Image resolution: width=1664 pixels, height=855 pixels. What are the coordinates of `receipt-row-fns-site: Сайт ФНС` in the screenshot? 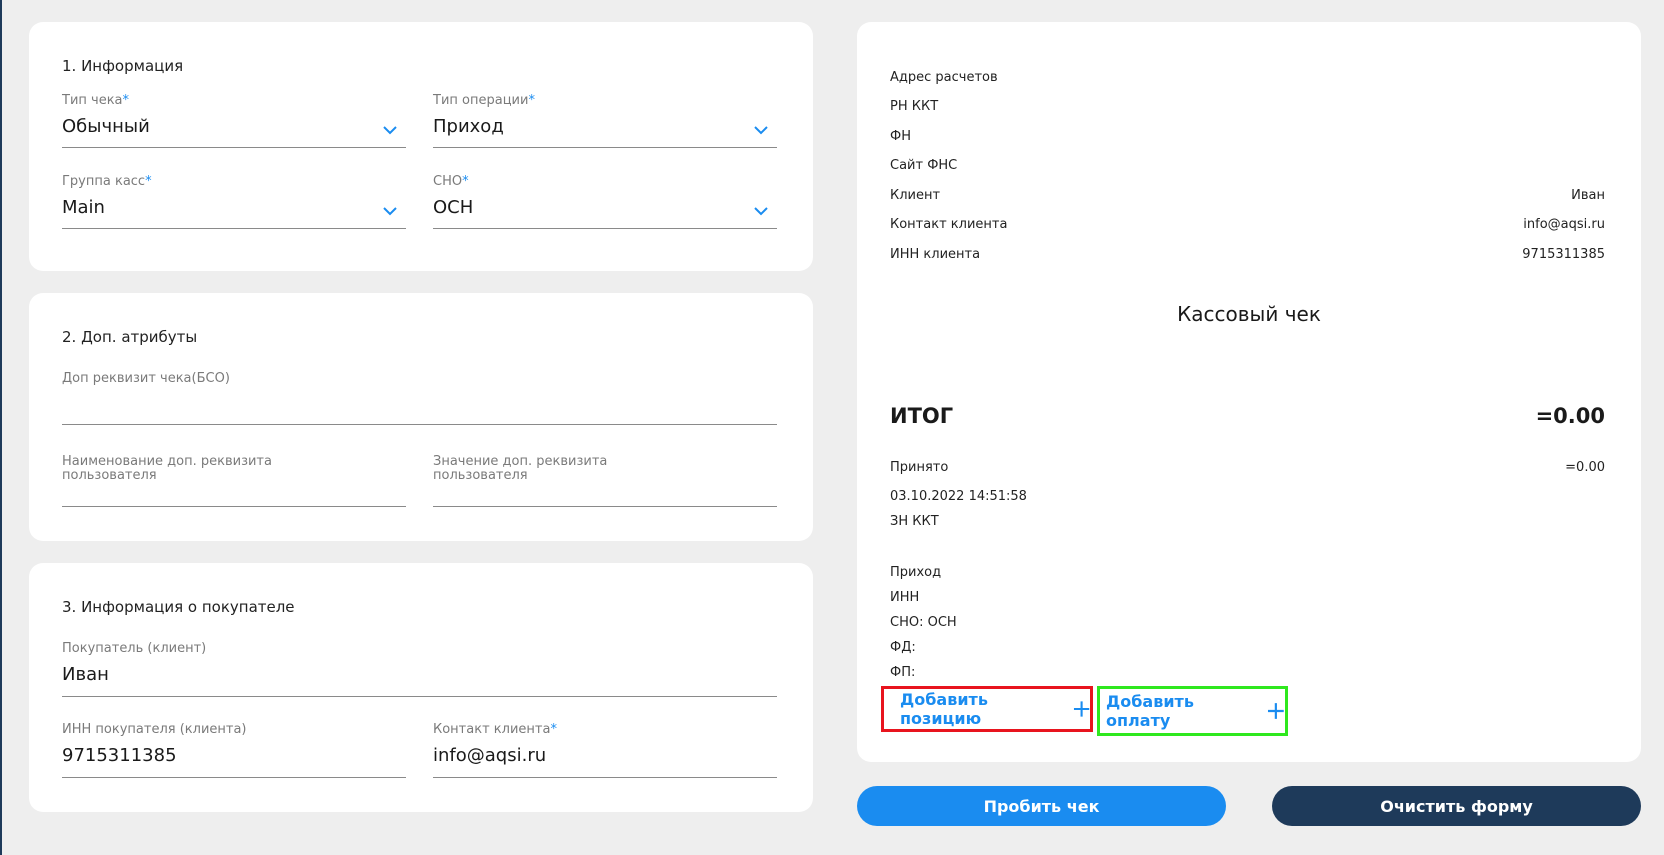 It's located at (924, 165).